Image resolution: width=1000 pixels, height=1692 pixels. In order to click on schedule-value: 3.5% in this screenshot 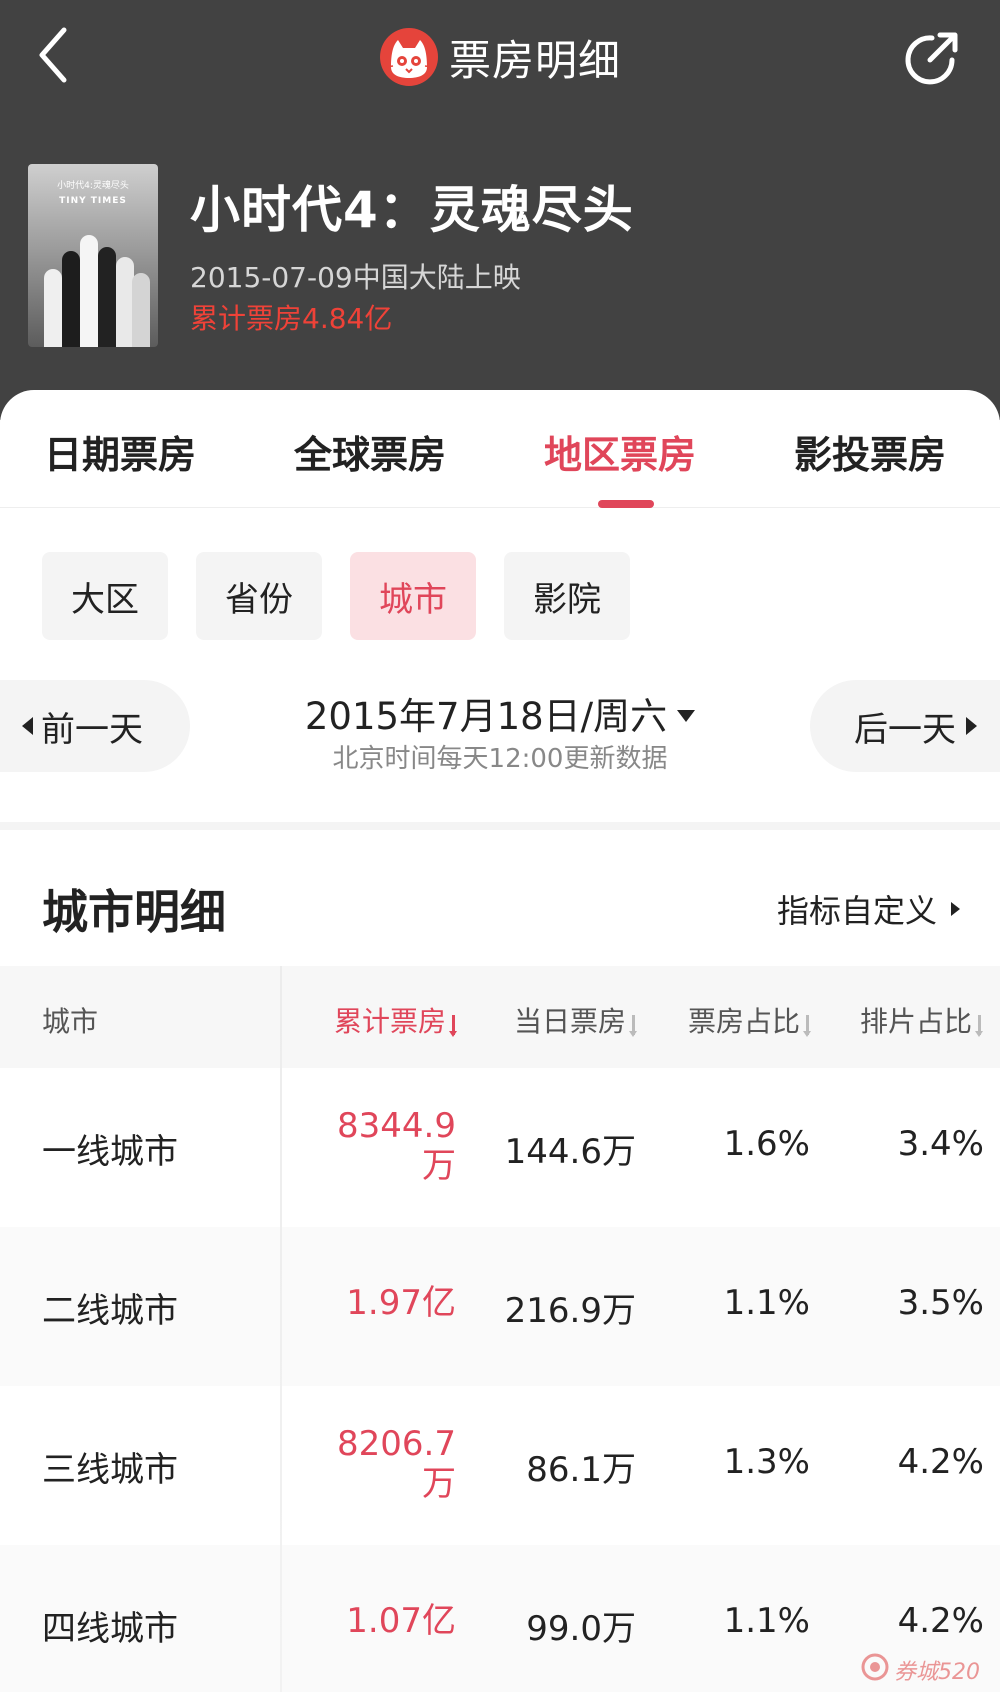, I will do `click(940, 1303)`.